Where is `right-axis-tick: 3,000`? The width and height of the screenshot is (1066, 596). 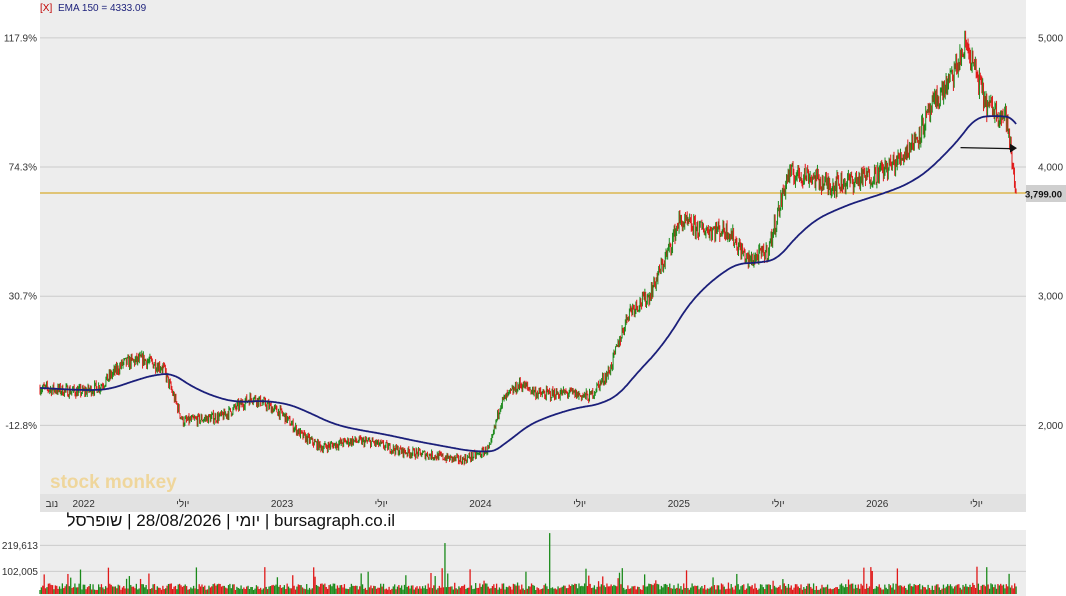
right-axis-tick: 3,000 is located at coordinates (1050, 297).